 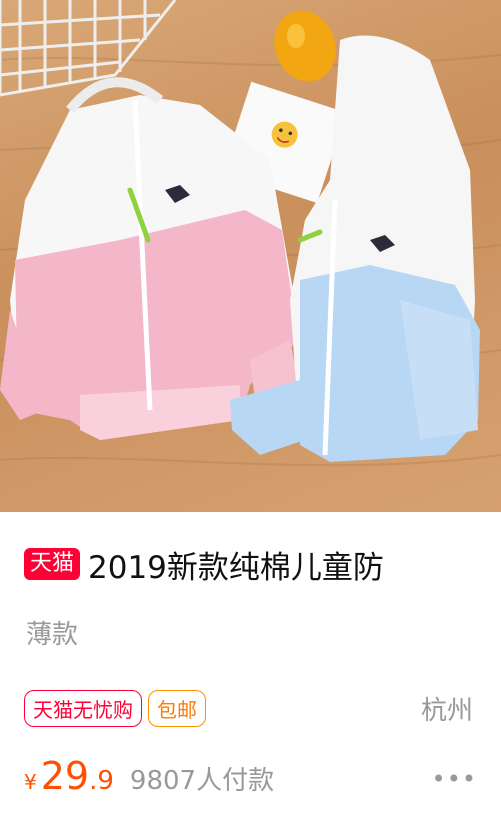 What do you see at coordinates (101, 781) in the screenshot?
I see `price-decimal: .9` at bounding box center [101, 781].